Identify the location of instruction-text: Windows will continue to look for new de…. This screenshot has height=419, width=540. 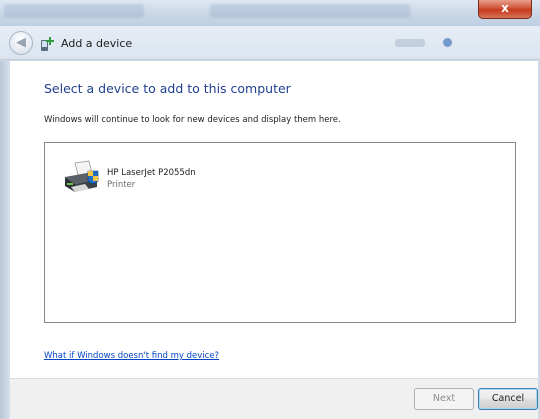
(192, 120).